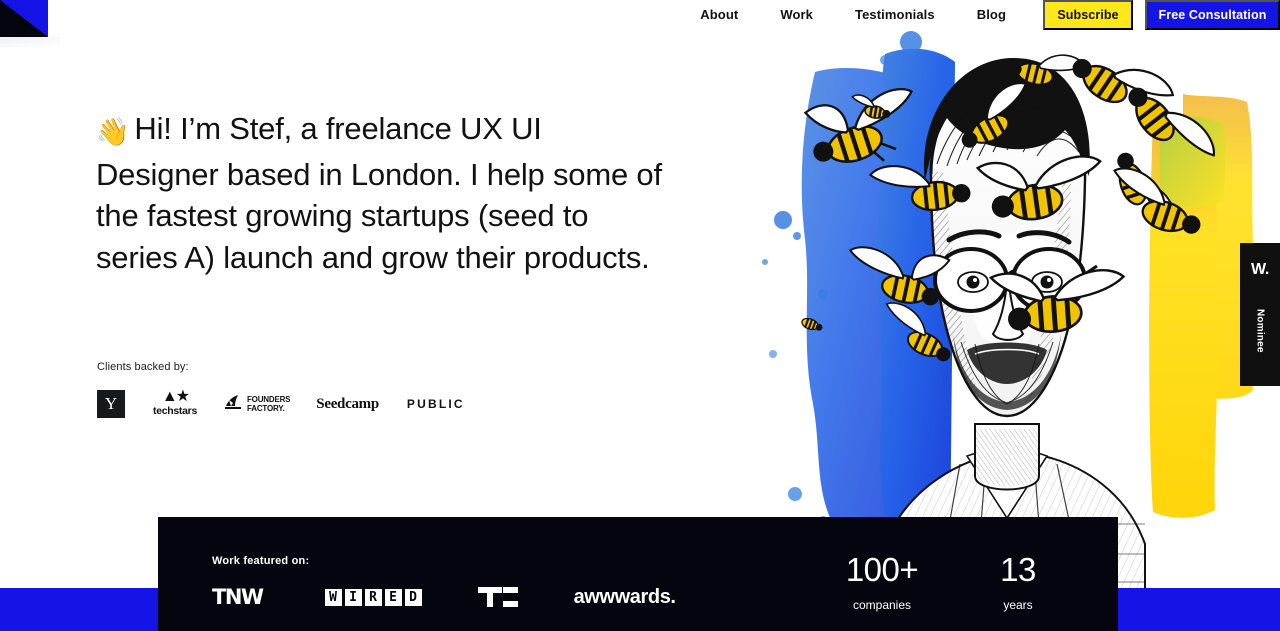 The width and height of the screenshot is (1280, 631). I want to click on founders-factory-line2: FACTORY., so click(266, 408).